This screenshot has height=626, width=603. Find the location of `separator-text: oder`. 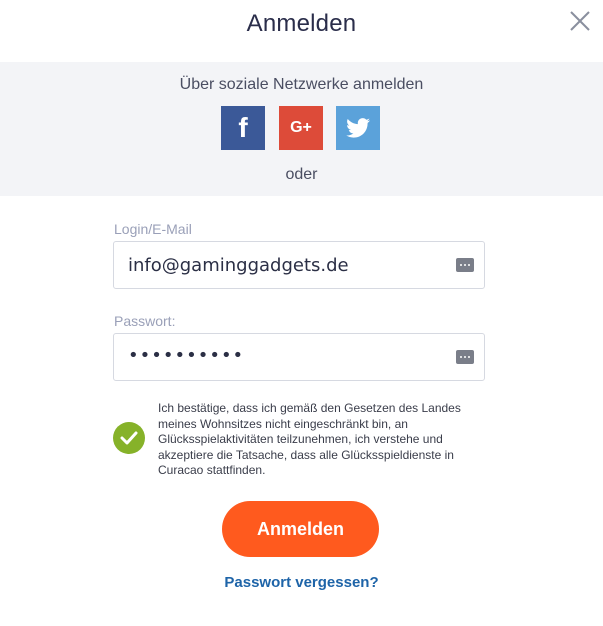

separator-text: oder is located at coordinates (301, 174).